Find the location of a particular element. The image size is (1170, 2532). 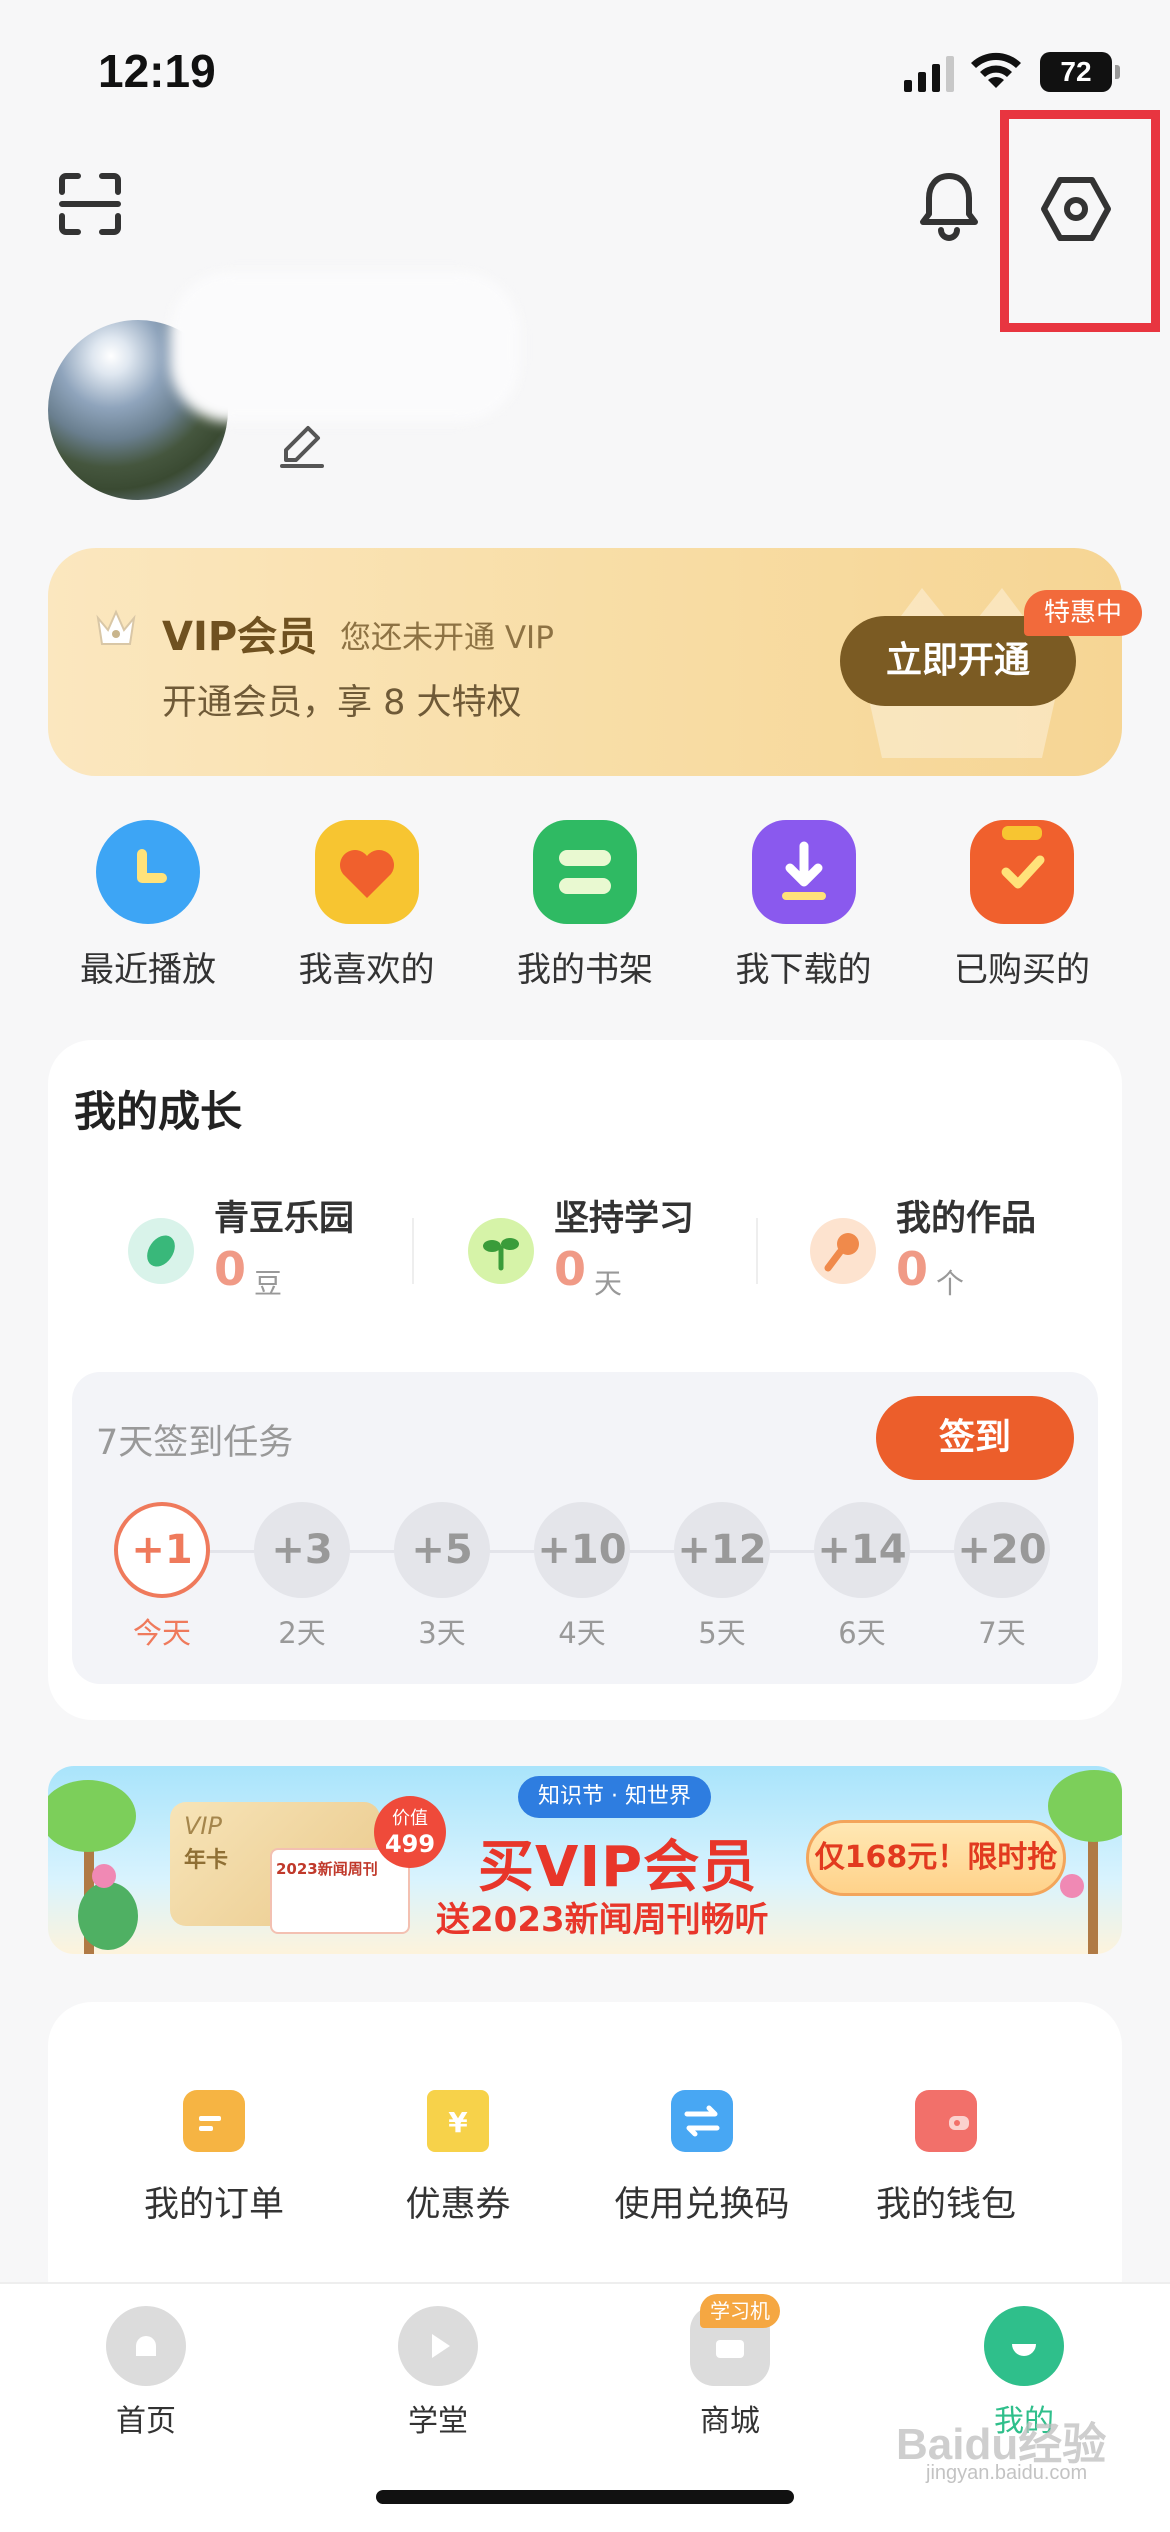

service-coupons: ¥ 优惠券 is located at coordinates (458, 2158).